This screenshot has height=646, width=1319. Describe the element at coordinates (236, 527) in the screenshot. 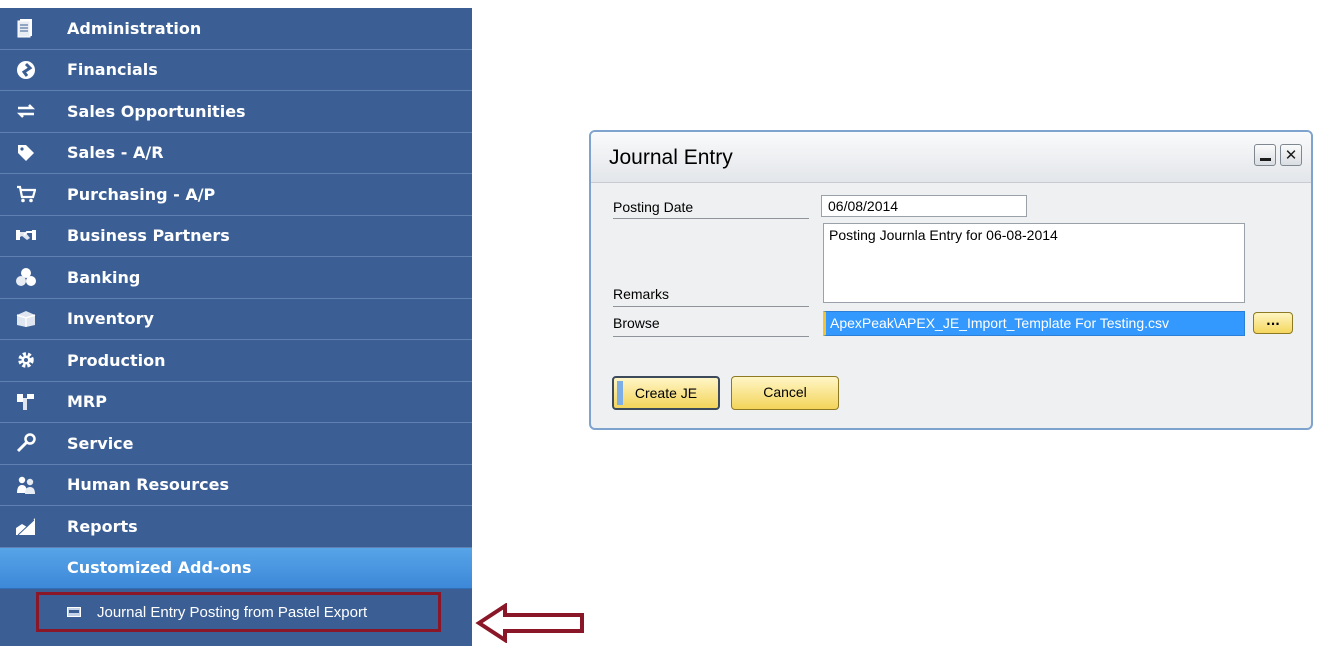

I see `menu-item-reports: Reports` at that location.